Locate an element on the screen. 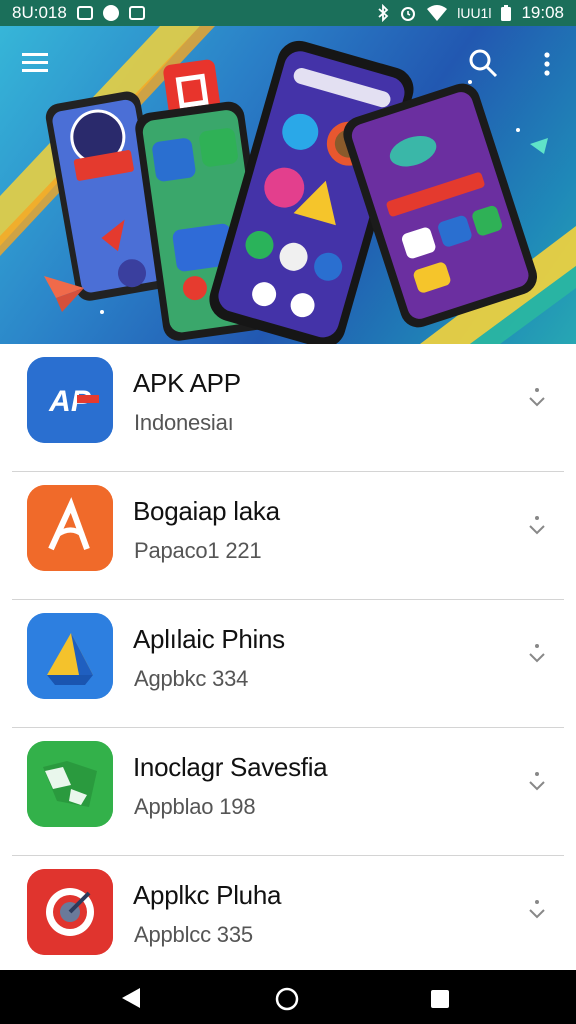 The image size is (576, 1024). carrier-text: lUU1l is located at coordinates (474, 13).